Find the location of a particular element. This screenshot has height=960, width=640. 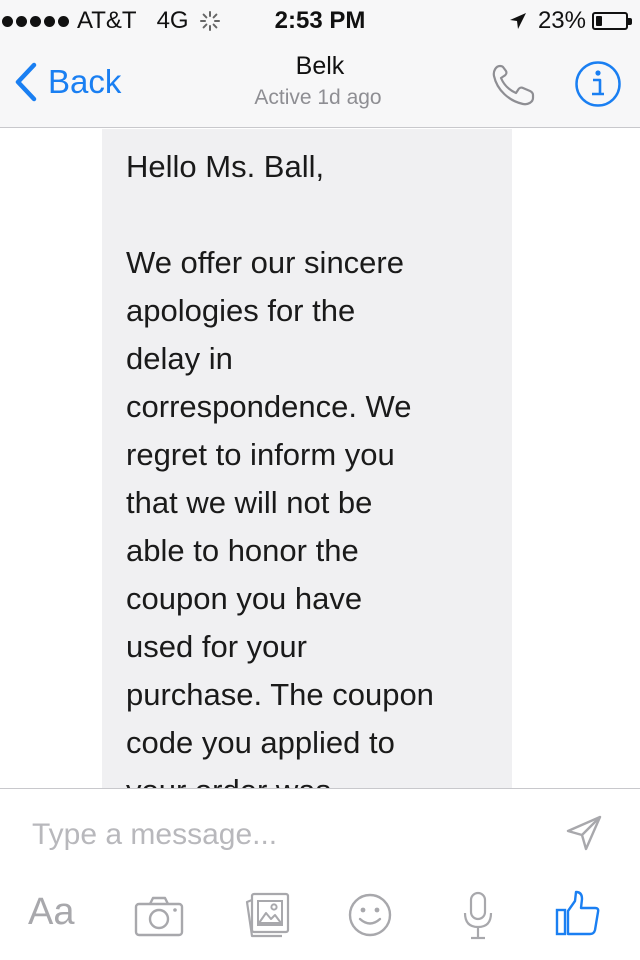

call-button is located at coordinates (514, 87).